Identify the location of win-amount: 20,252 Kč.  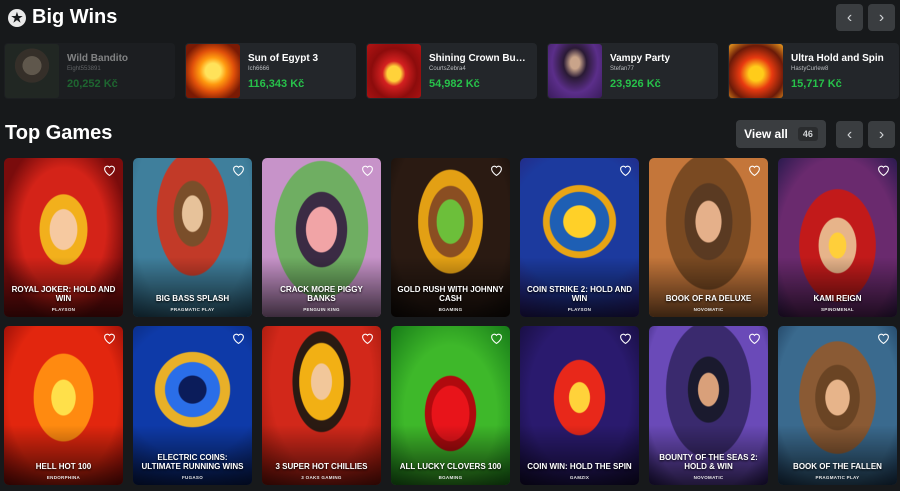
(92, 83).